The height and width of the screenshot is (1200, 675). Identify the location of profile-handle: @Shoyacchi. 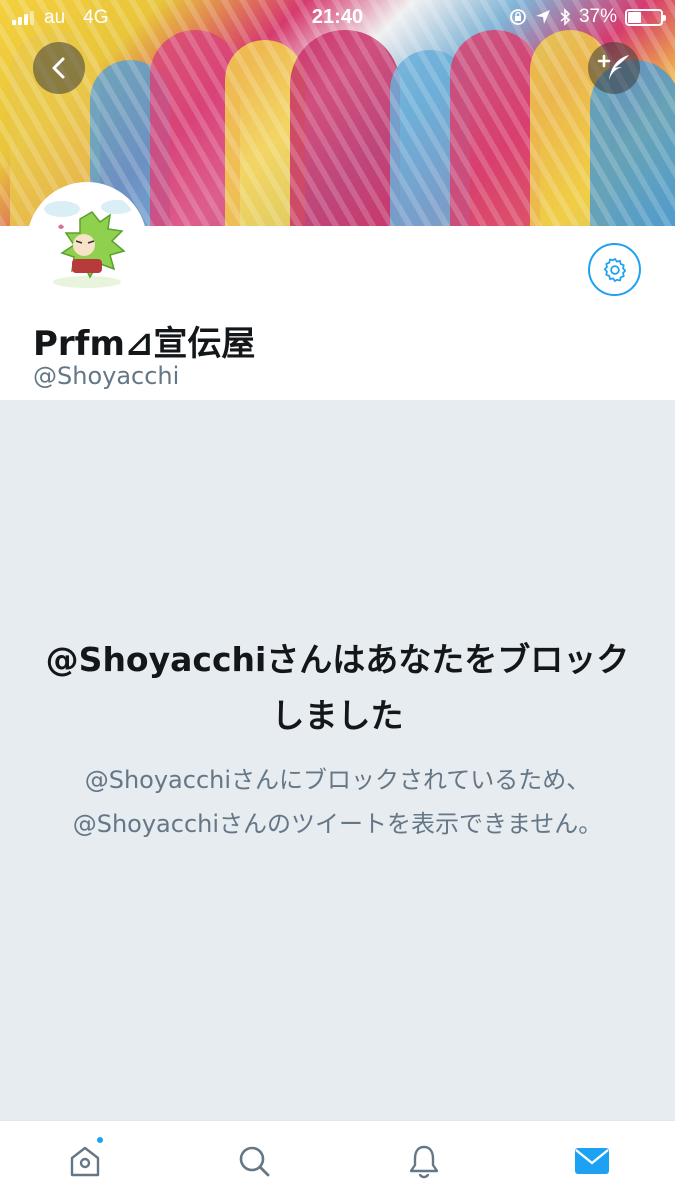
(106, 376).